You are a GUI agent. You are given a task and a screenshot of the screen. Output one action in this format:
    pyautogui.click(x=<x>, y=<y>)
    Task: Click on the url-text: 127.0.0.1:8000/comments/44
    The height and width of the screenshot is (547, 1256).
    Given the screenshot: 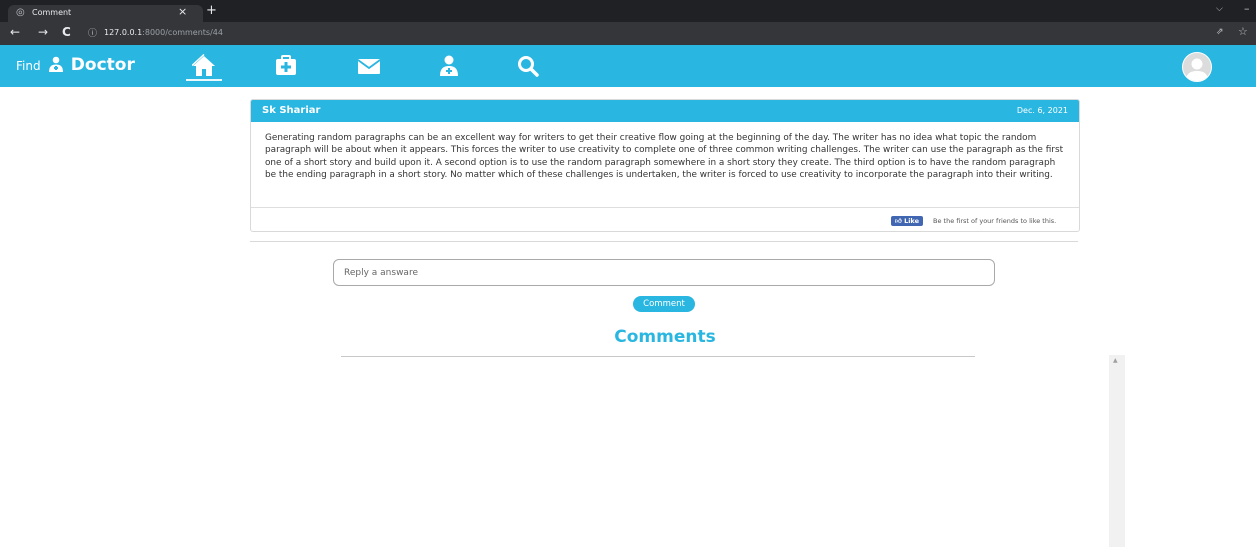 What is the action you would take?
    pyautogui.click(x=163, y=32)
    